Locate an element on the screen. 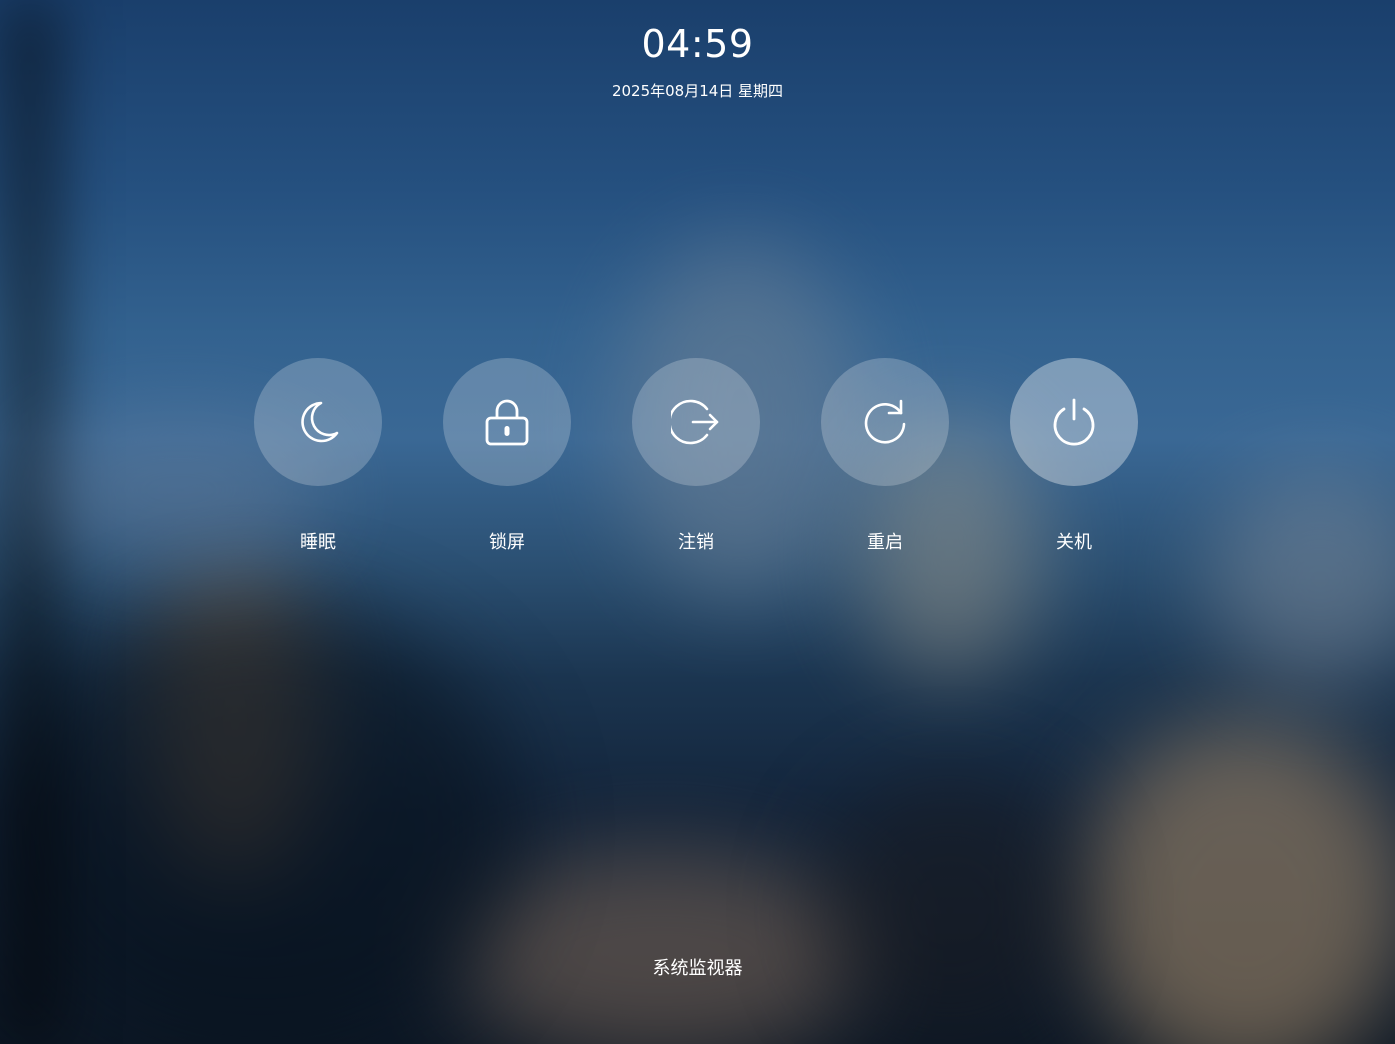 Image resolution: width=1395 pixels, height=1044 pixels. restart-label: 重启 is located at coordinates (885, 542).